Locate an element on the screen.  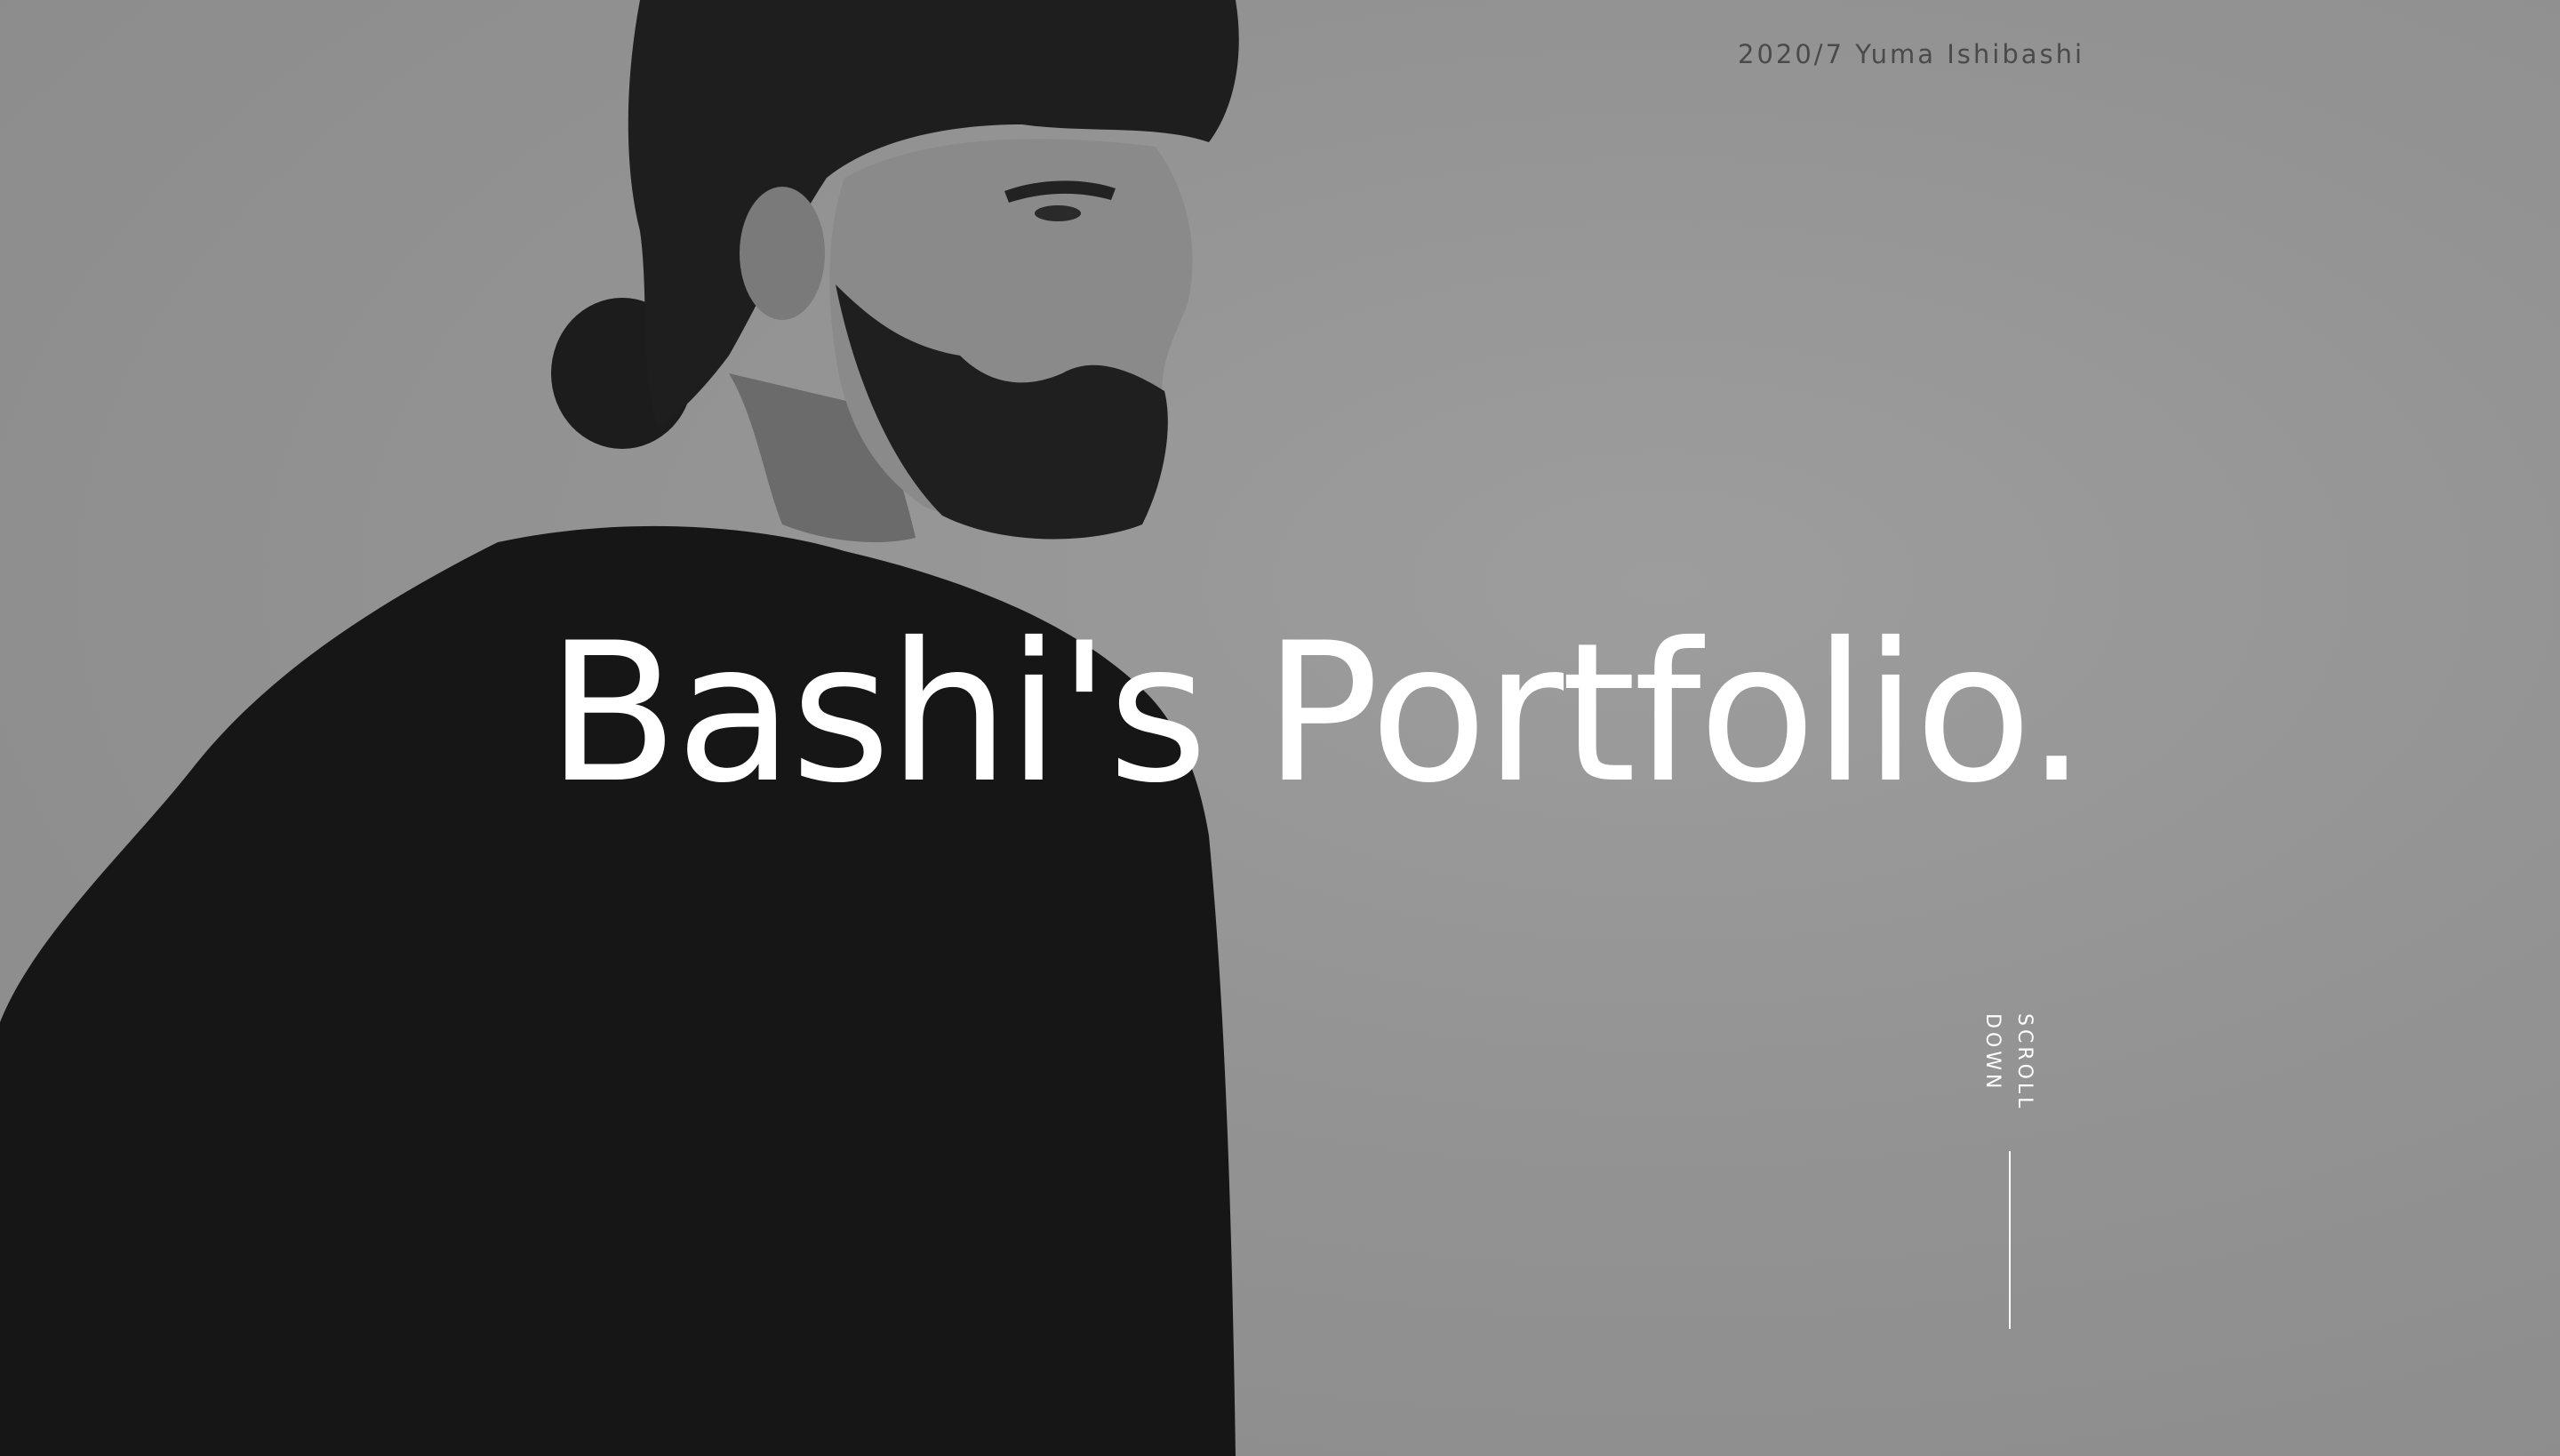
photo-eye is located at coordinates (1058, 213).